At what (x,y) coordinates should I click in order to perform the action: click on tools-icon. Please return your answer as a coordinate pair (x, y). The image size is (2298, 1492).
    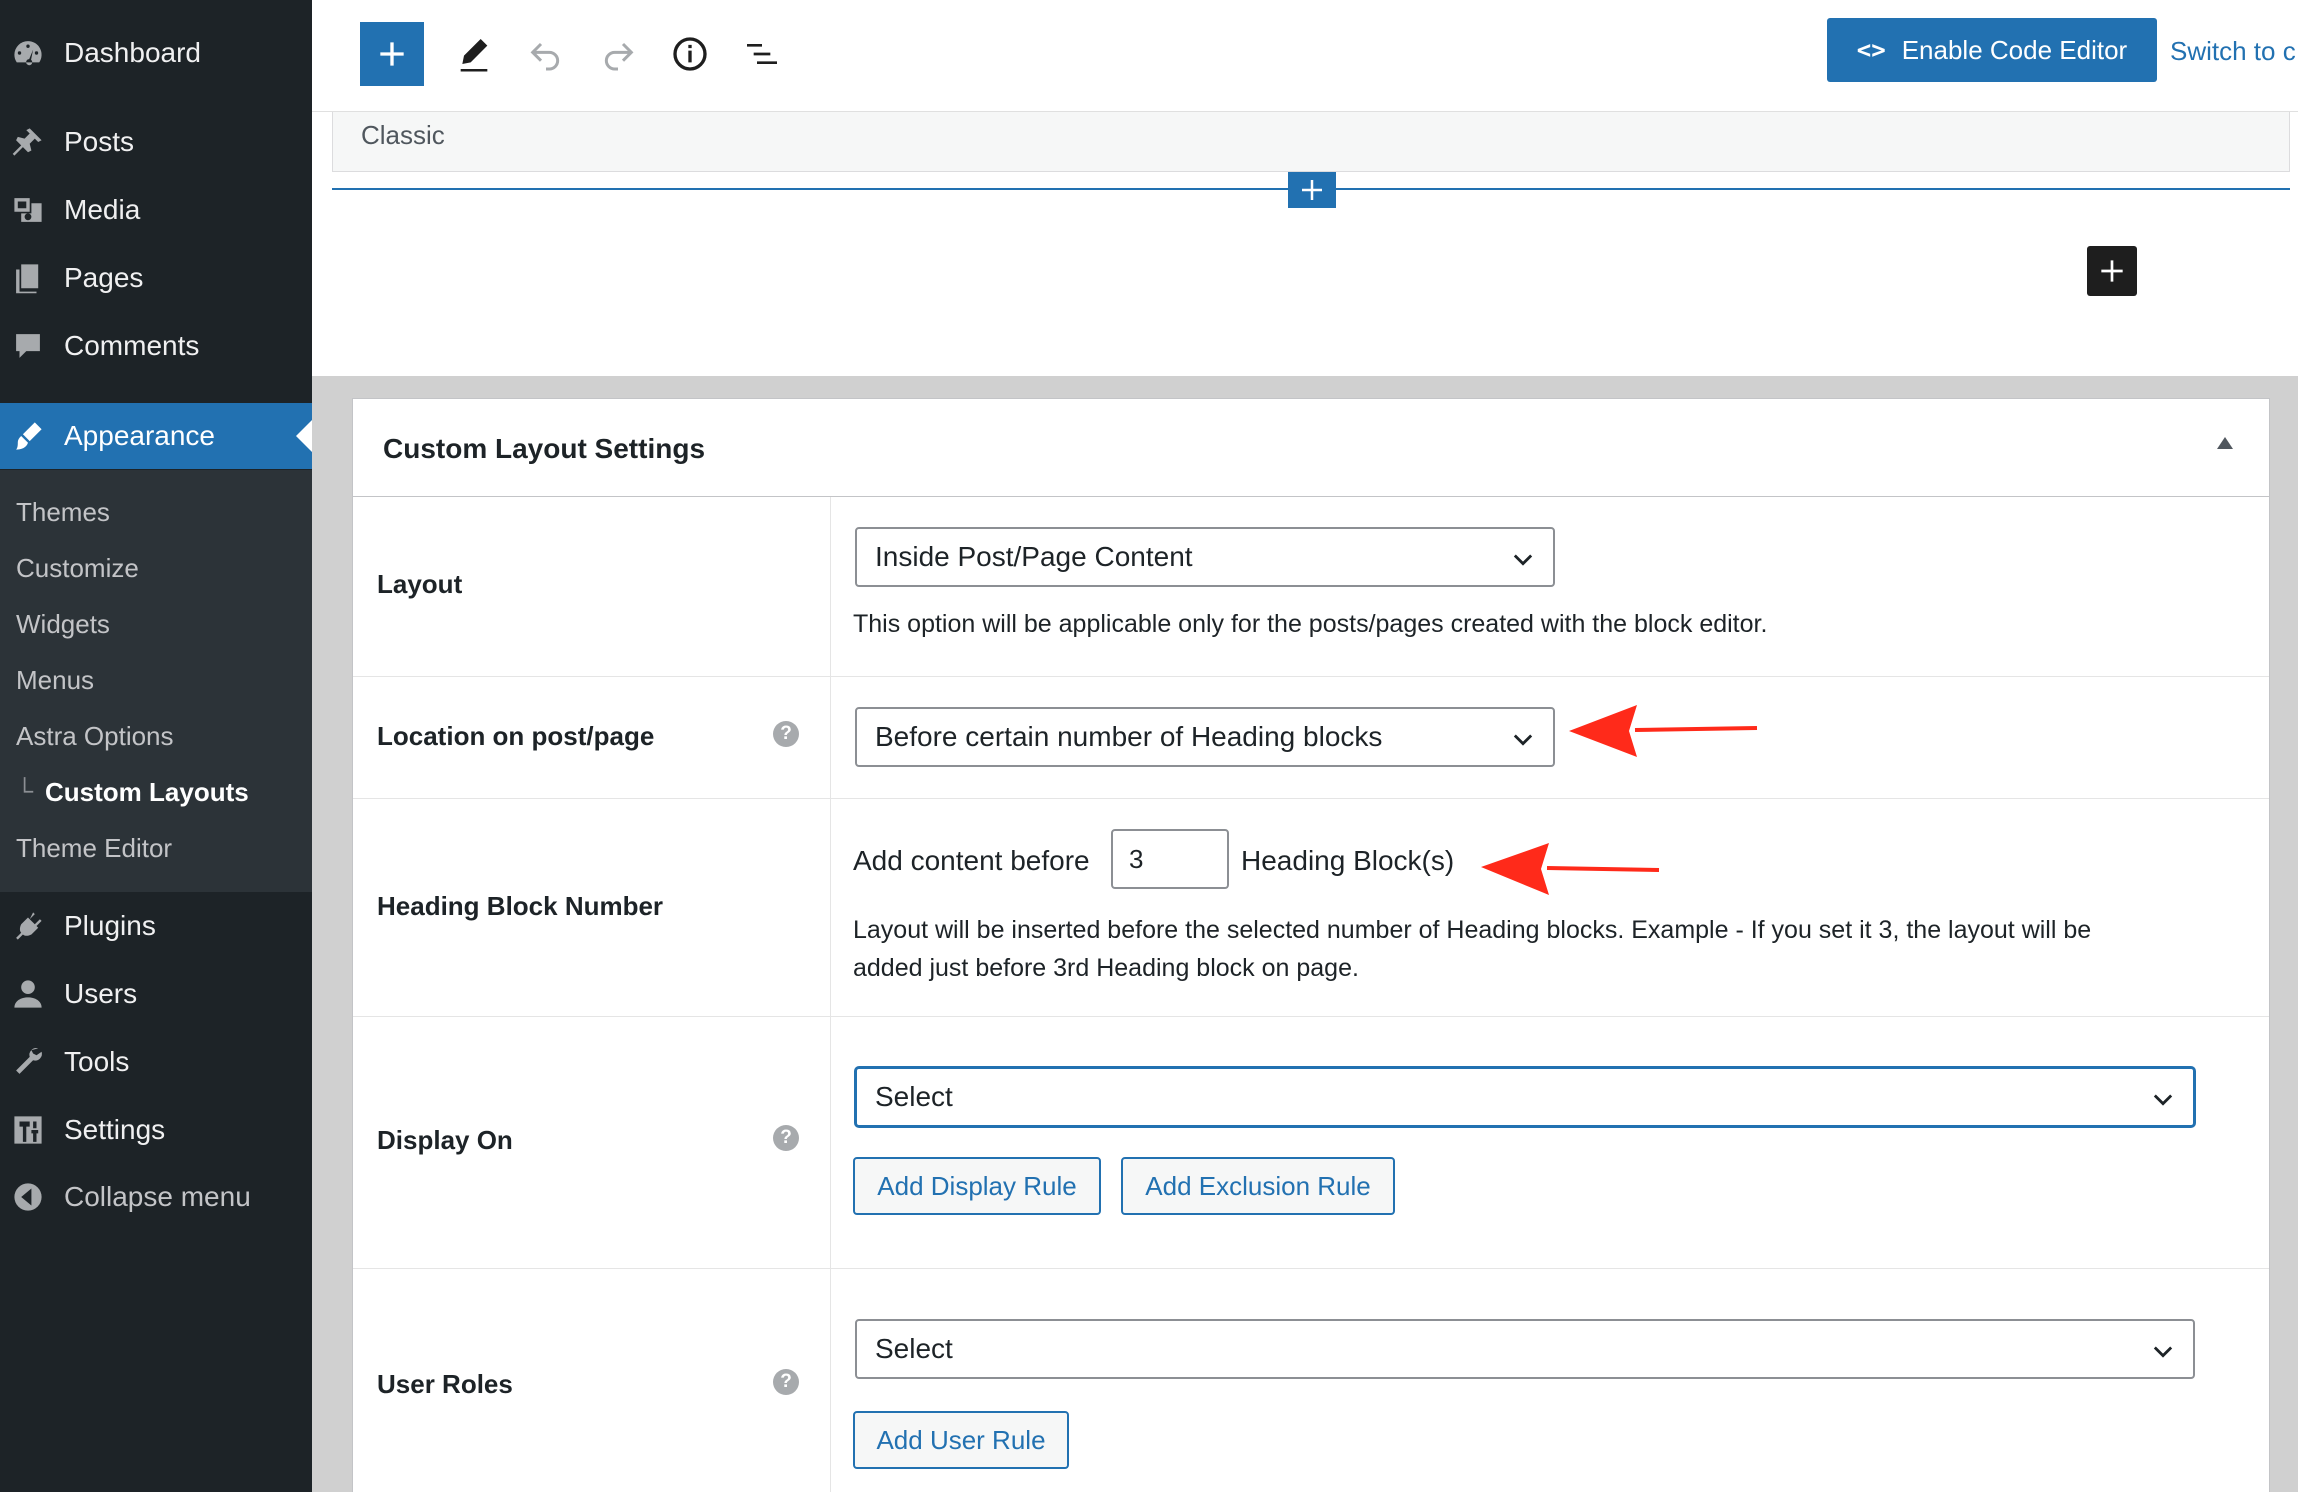
    Looking at the image, I should click on (28, 1062).